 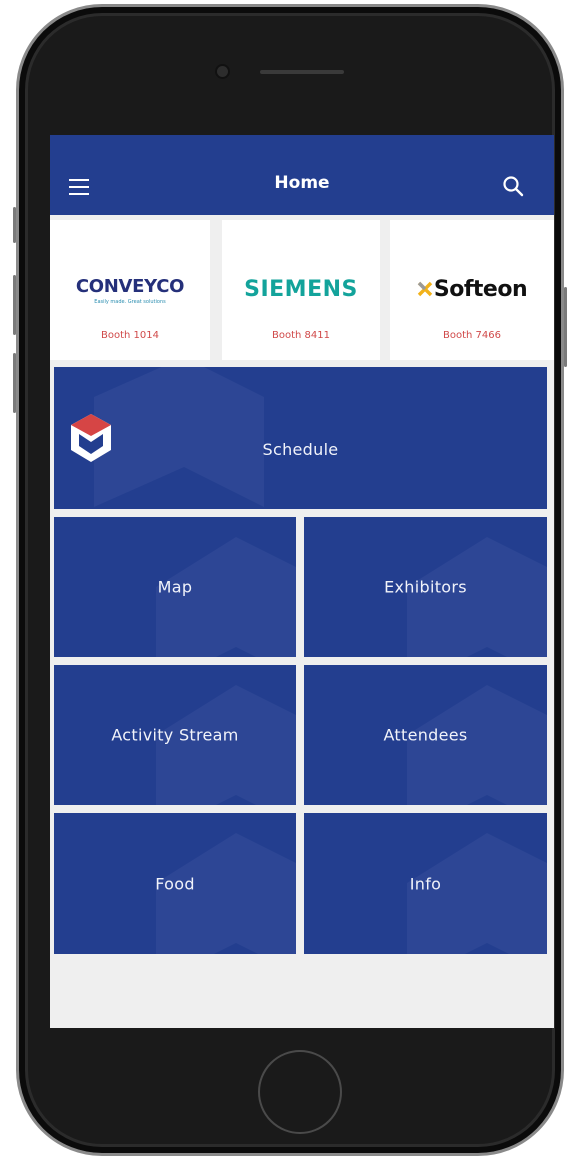 What do you see at coordinates (14, 225) in the screenshot?
I see `silent-switch` at bounding box center [14, 225].